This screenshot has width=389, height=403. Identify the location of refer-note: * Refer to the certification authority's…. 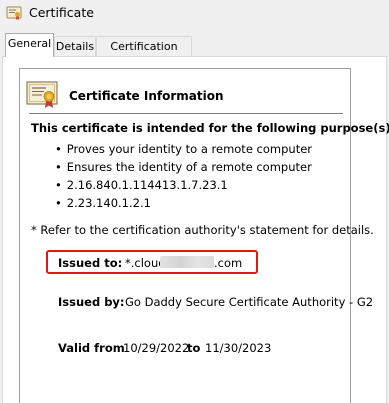
(202, 230).